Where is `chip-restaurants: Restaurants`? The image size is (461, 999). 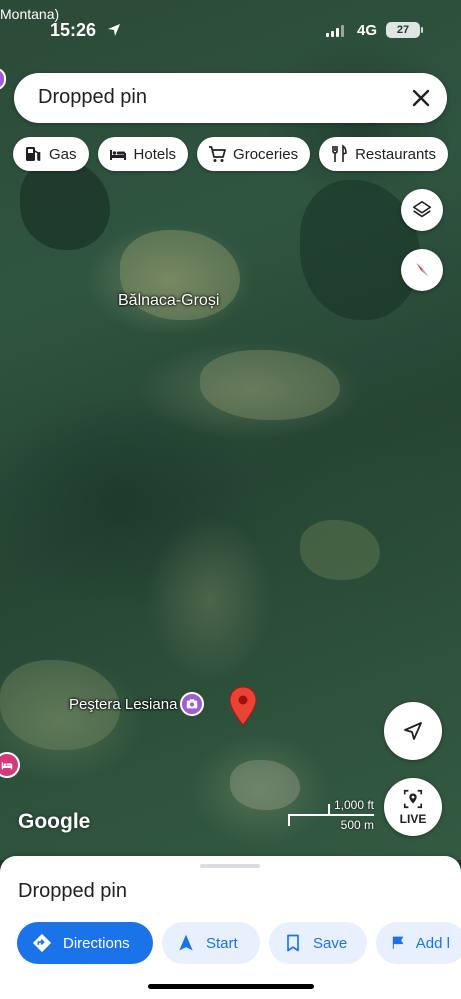
chip-restaurants: Restaurants is located at coordinates (383, 154).